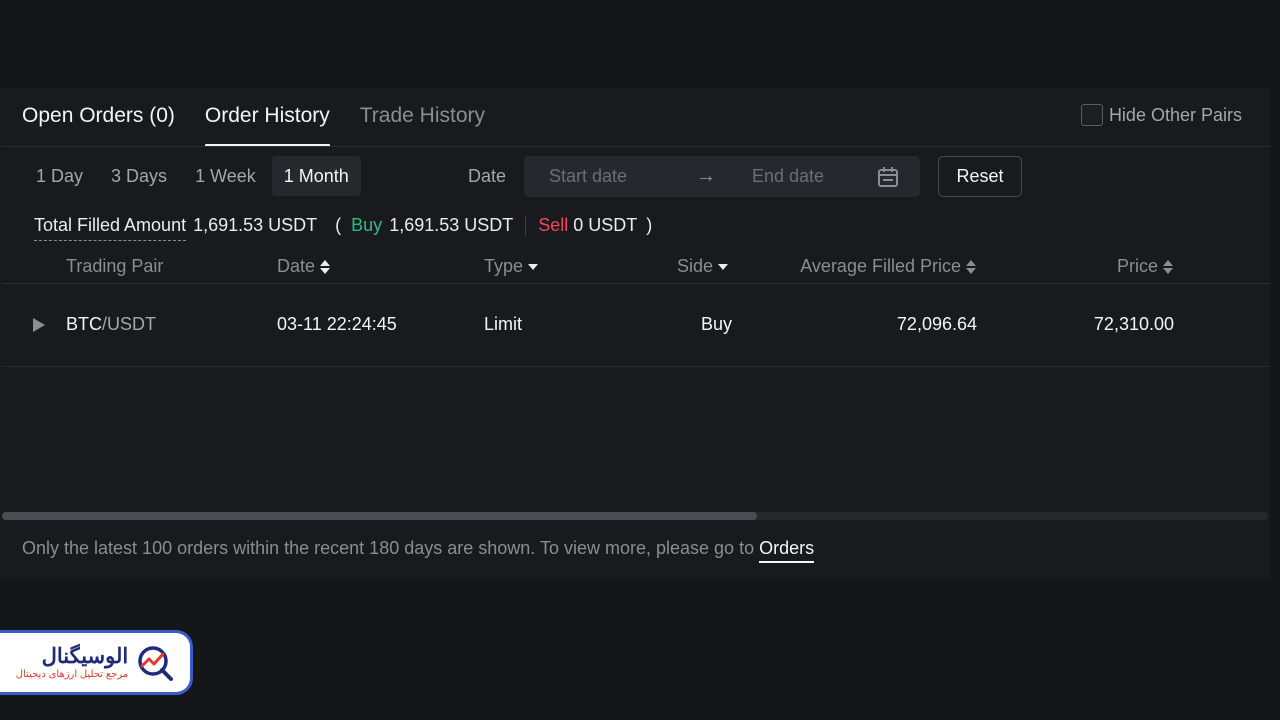 This screenshot has width=1280, height=720. What do you see at coordinates (110, 228) in the screenshot?
I see `total-filled-label: Total Filled Amount` at bounding box center [110, 228].